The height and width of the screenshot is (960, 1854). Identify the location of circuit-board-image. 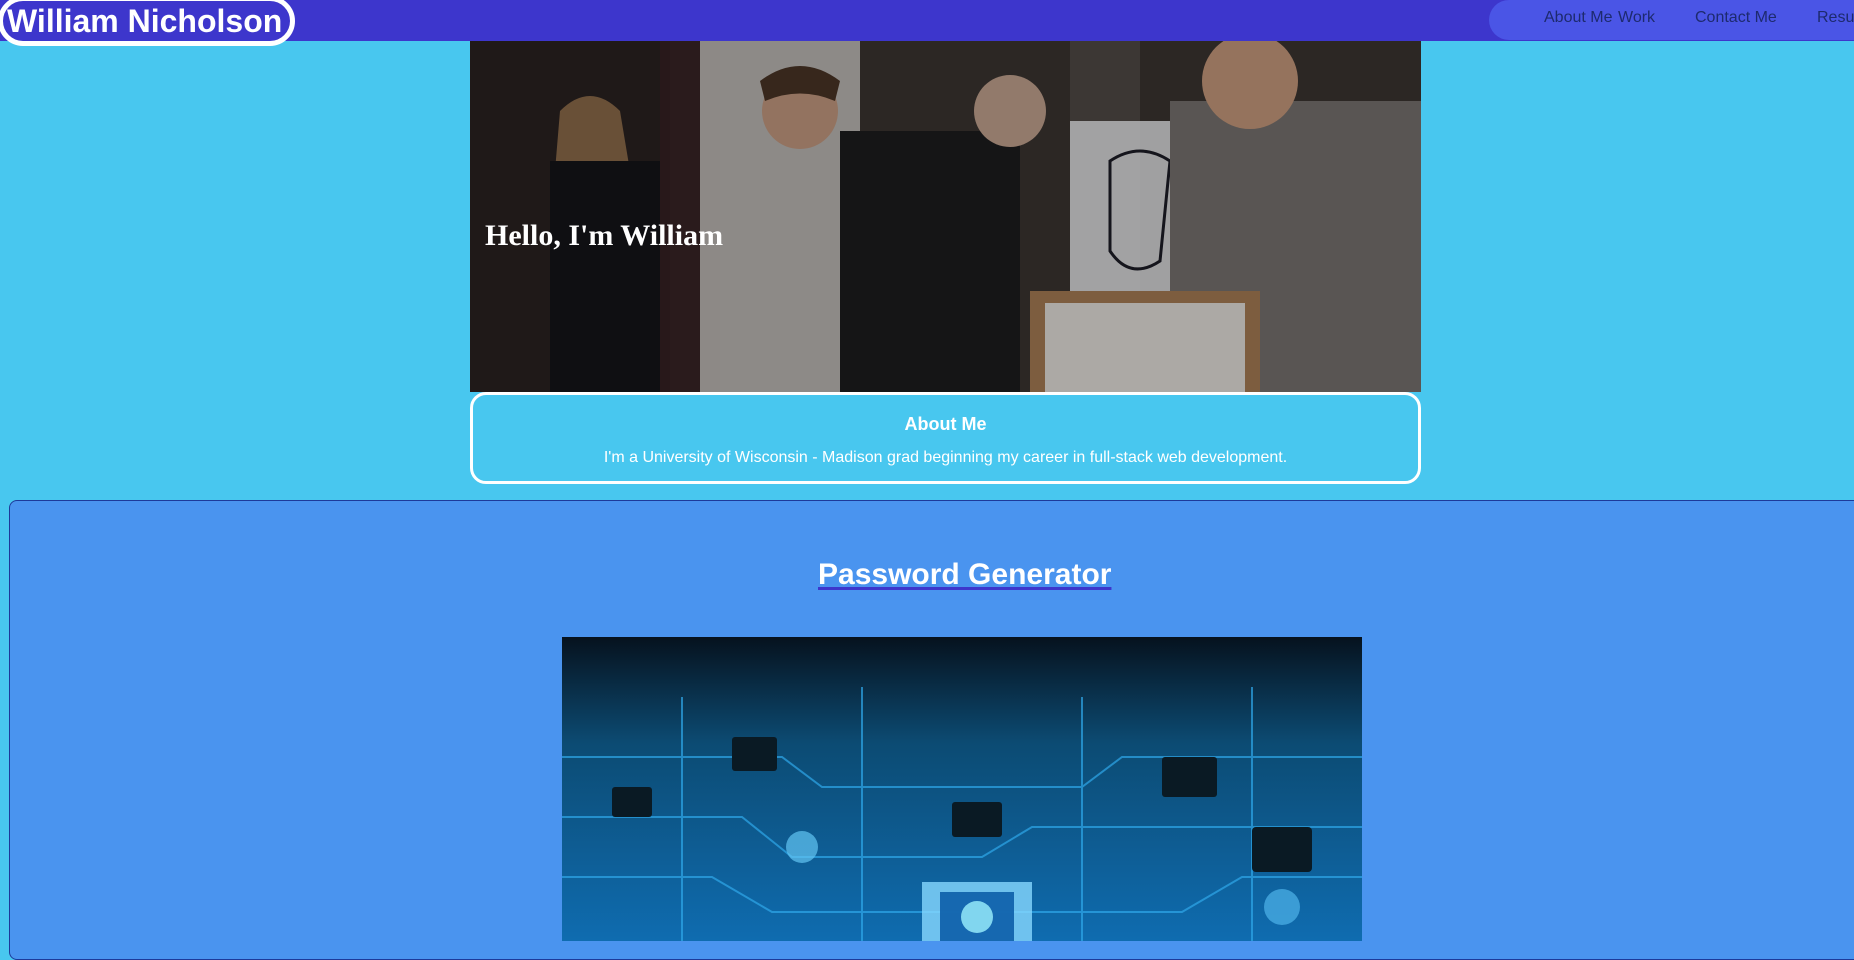
(962, 789).